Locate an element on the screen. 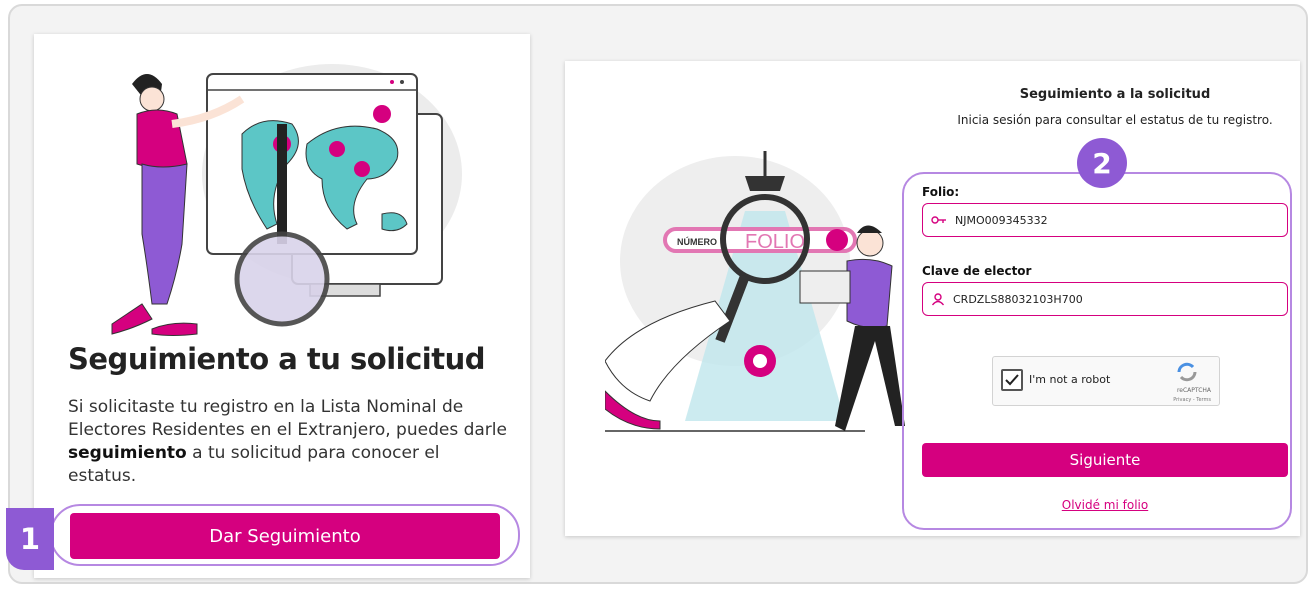 This screenshot has width=1313, height=590. clave-label: Clave de elector is located at coordinates (977, 271).